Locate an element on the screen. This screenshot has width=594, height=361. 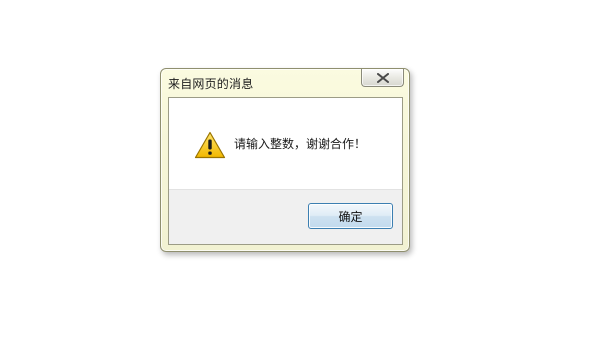
message-area: 请输入整数，谢谢合作！ is located at coordinates (285, 143).